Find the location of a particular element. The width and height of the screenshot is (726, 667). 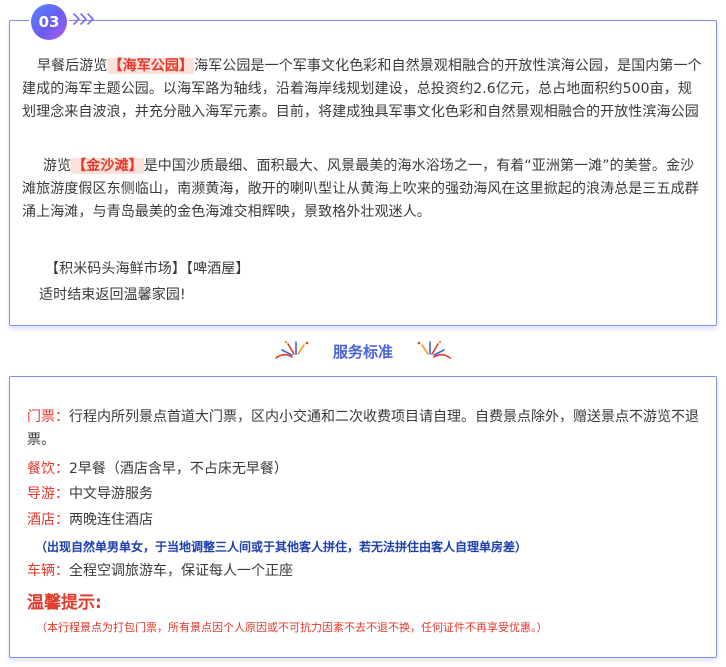

service-standard-title: 服务标准 is located at coordinates (362, 351).